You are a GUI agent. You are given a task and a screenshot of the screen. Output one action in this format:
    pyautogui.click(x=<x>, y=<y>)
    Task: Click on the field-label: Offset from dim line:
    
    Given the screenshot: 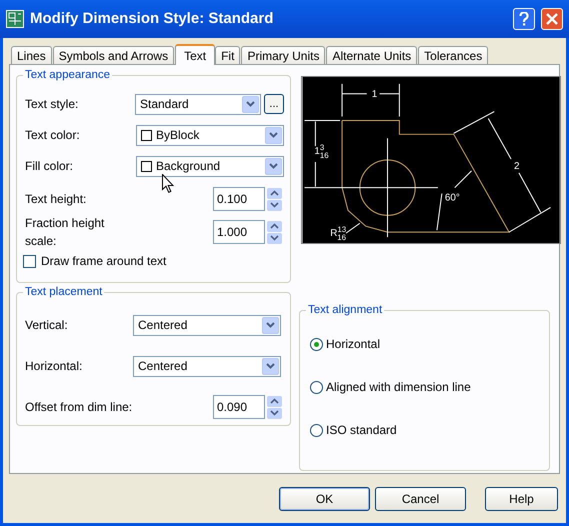 What is the action you would take?
    pyautogui.click(x=79, y=407)
    